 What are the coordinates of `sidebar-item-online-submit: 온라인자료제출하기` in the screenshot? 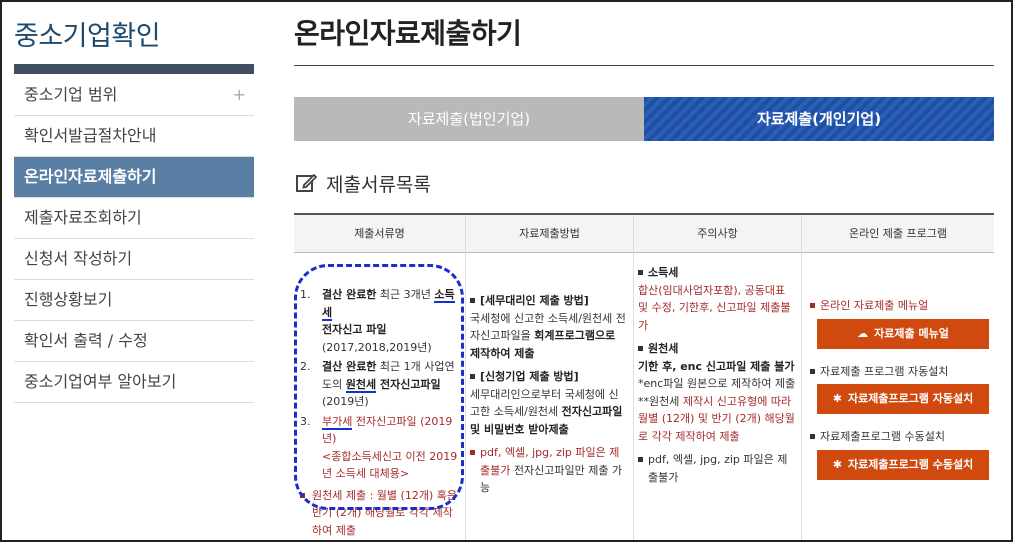 It's located at (134, 177).